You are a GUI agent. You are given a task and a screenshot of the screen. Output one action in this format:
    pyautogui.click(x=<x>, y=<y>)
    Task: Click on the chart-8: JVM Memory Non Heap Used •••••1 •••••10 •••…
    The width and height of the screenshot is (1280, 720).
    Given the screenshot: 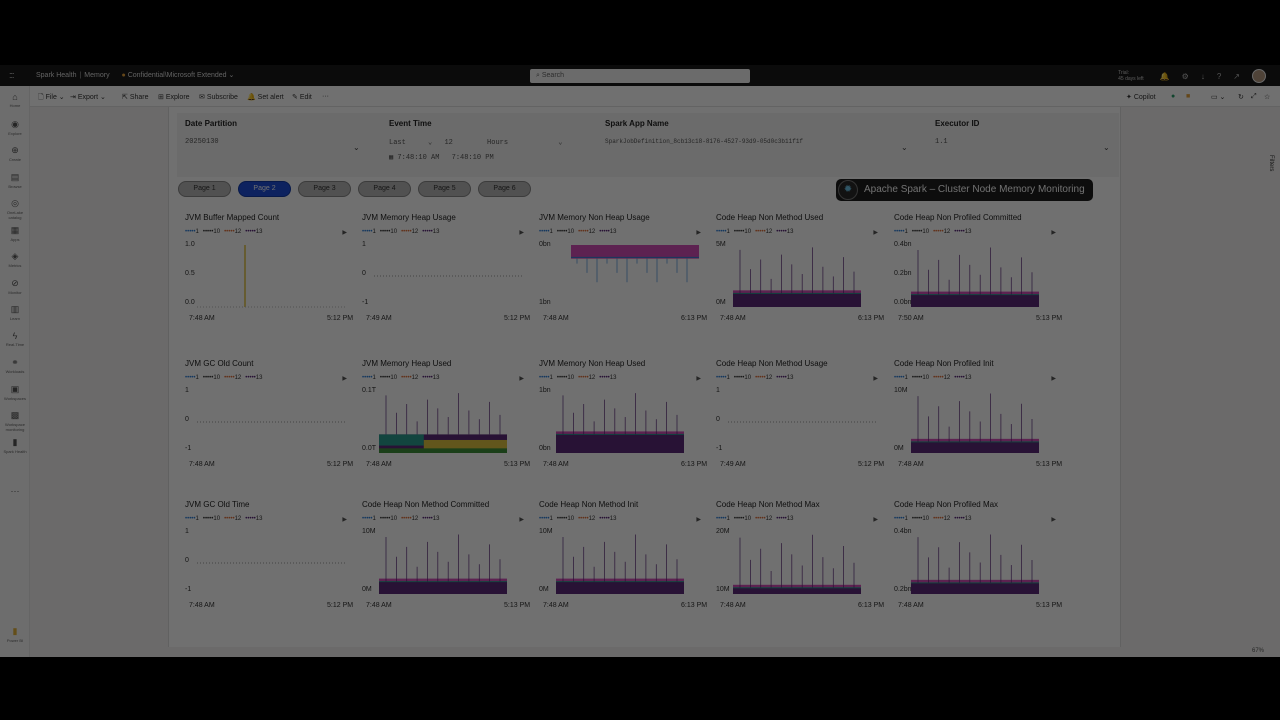 What is the action you would take?
    pyautogui.click(x=627, y=423)
    